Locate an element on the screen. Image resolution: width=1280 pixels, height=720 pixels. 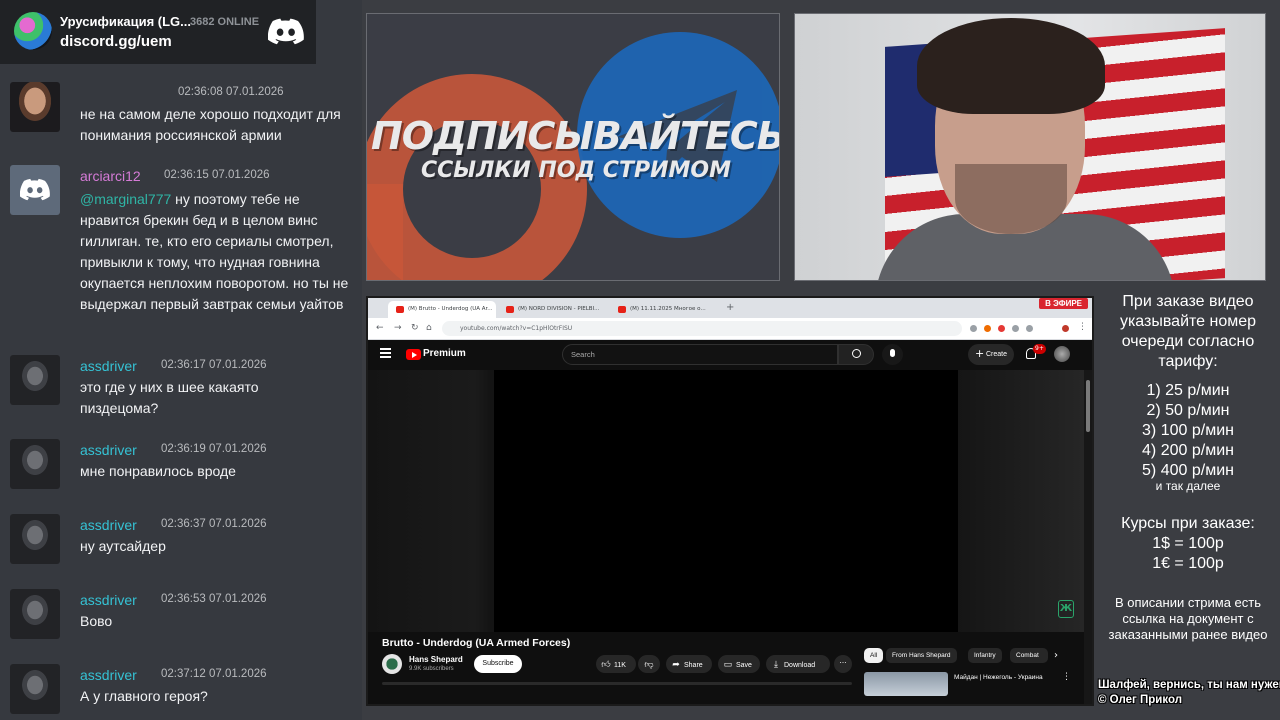
back-arrow-icon: ← is located at coordinates (380, 328).